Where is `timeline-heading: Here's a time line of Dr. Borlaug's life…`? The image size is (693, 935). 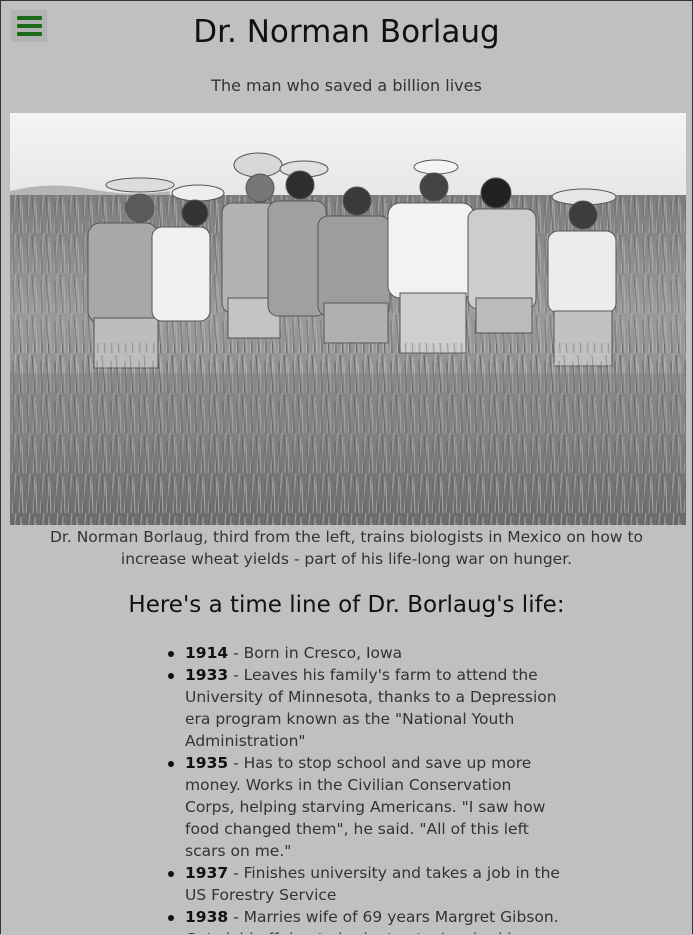
timeline-heading: Here's a time line of Dr. Borlaug's life… is located at coordinates (346, 605).